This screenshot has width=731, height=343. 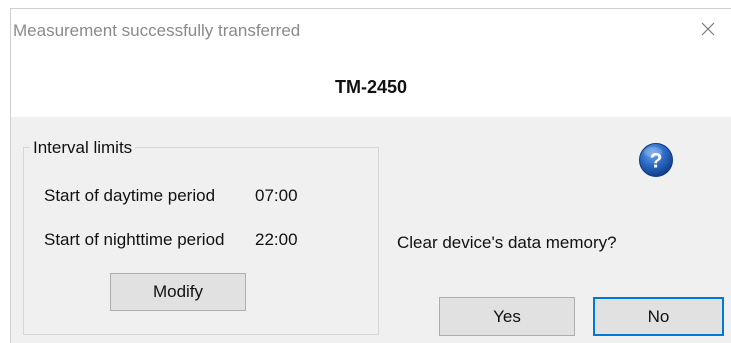 What do you see at coordinates (83, 148) in the screenshot?
I see `interval-limits-legend: Interval limits` at bounding box center [83, 148].